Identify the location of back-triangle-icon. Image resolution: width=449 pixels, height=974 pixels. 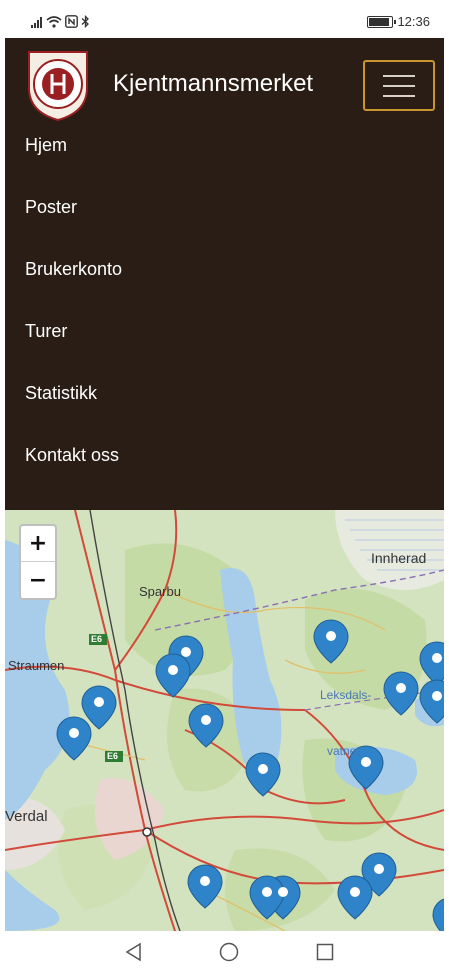
(134, 952).